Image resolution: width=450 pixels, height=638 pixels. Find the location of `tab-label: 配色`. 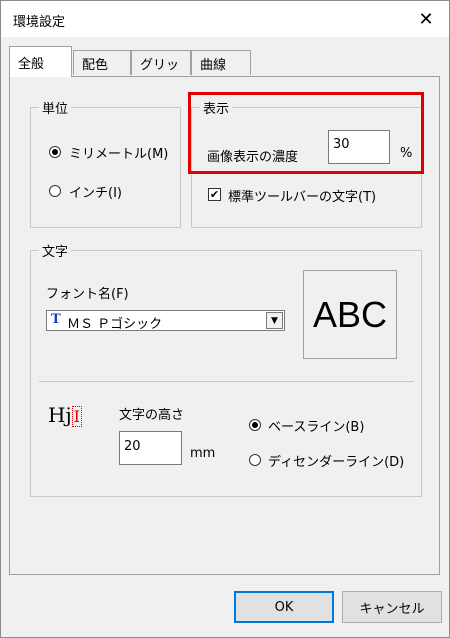

tab-label: 配色 is located at coordinates (95, 65).